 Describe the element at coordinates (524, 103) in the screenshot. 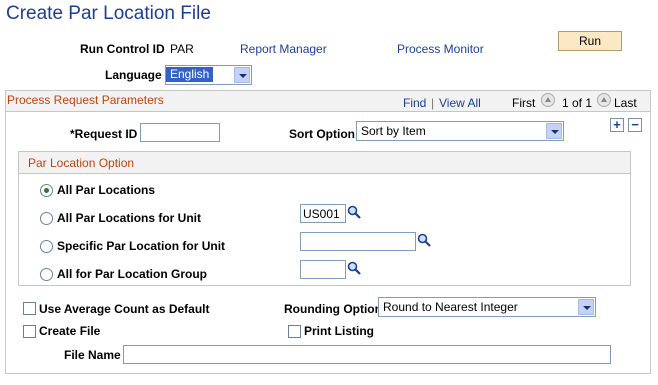

I see `first-label: First` at that location.